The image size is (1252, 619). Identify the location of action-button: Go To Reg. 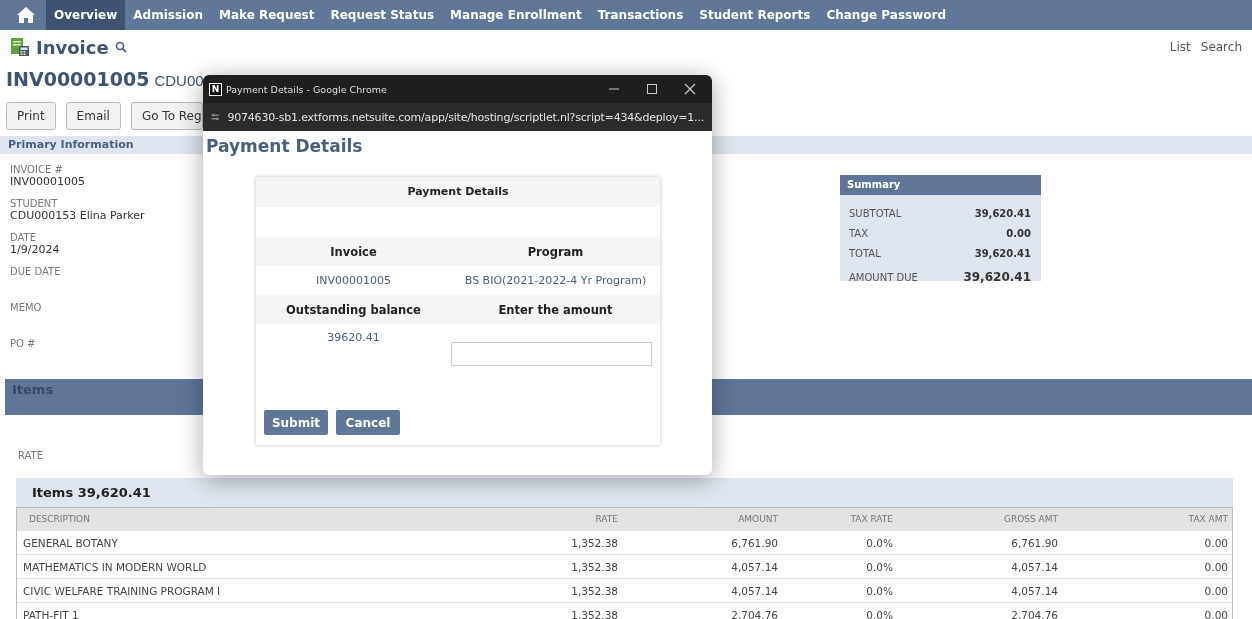
(166, 116).